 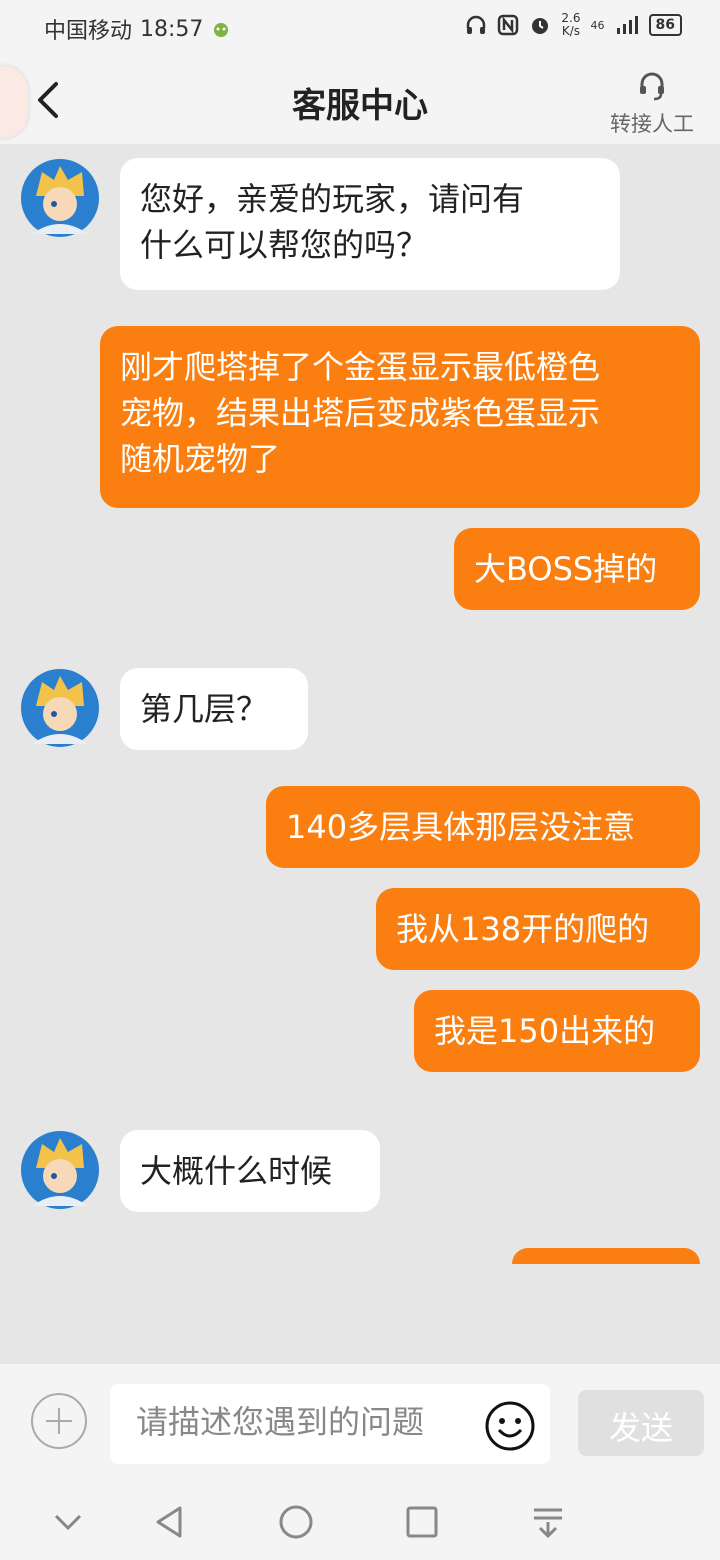 I want to click on status-right: 2.6 K/s 46 86, so click(x=573, y=25).